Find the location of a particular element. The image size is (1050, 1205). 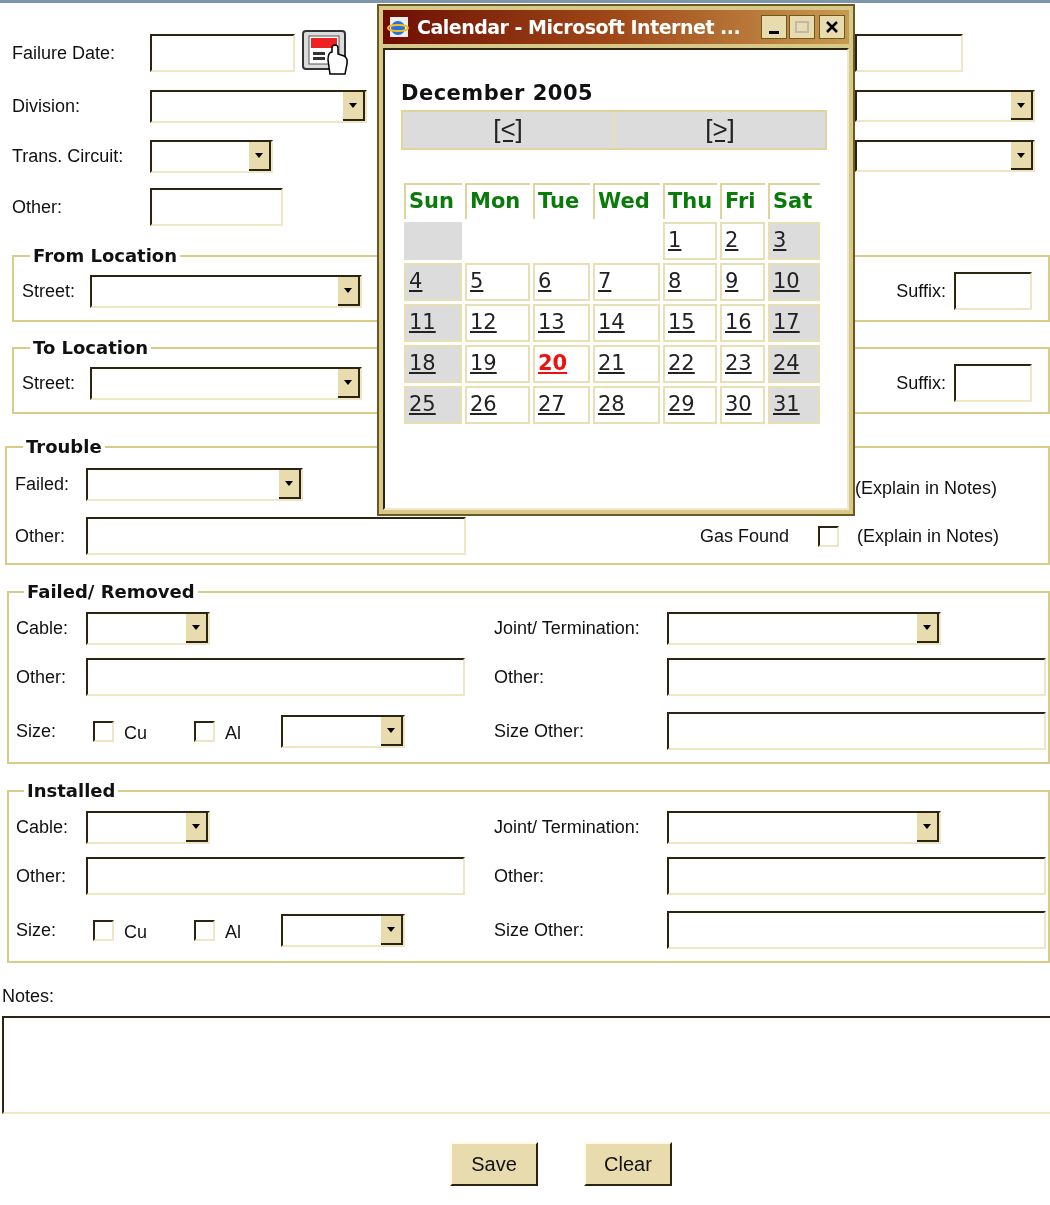

calendar-day: 26 is located at coordinates (497, 404).